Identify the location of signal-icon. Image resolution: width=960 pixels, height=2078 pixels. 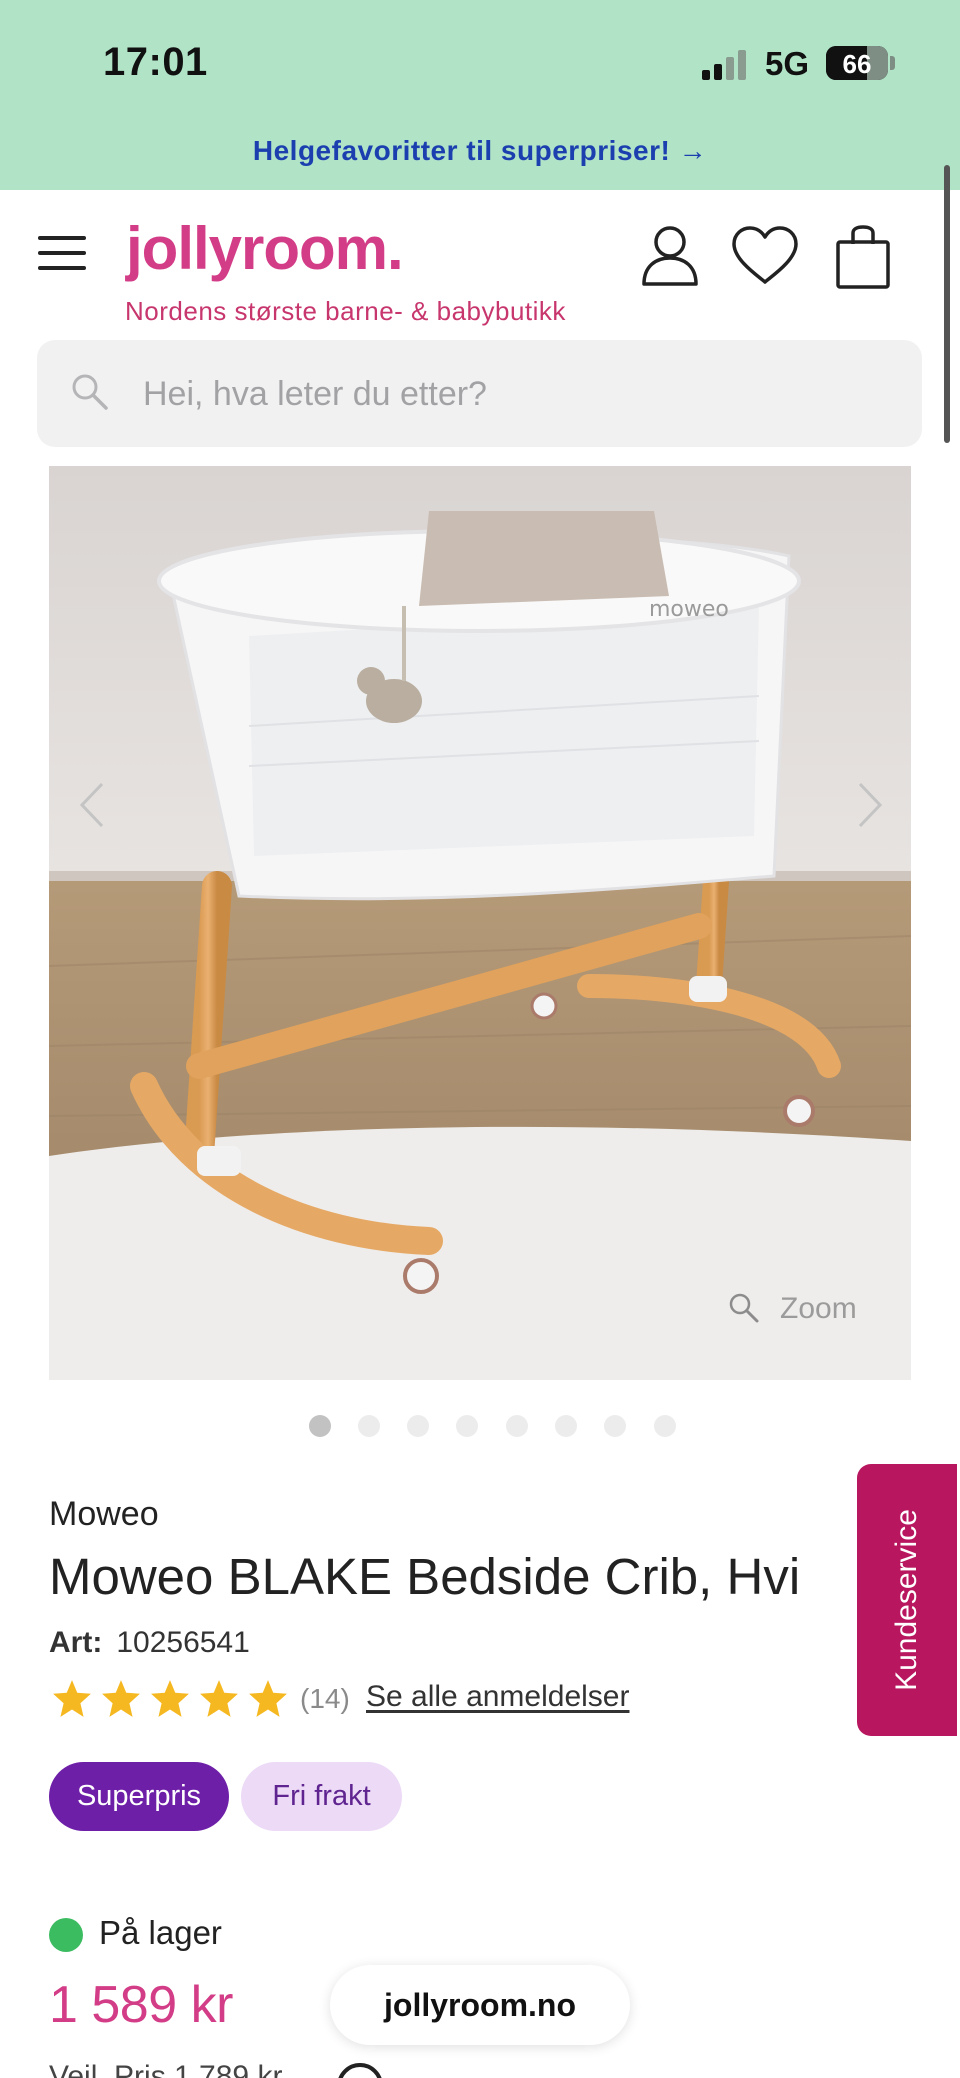
(726, 65).